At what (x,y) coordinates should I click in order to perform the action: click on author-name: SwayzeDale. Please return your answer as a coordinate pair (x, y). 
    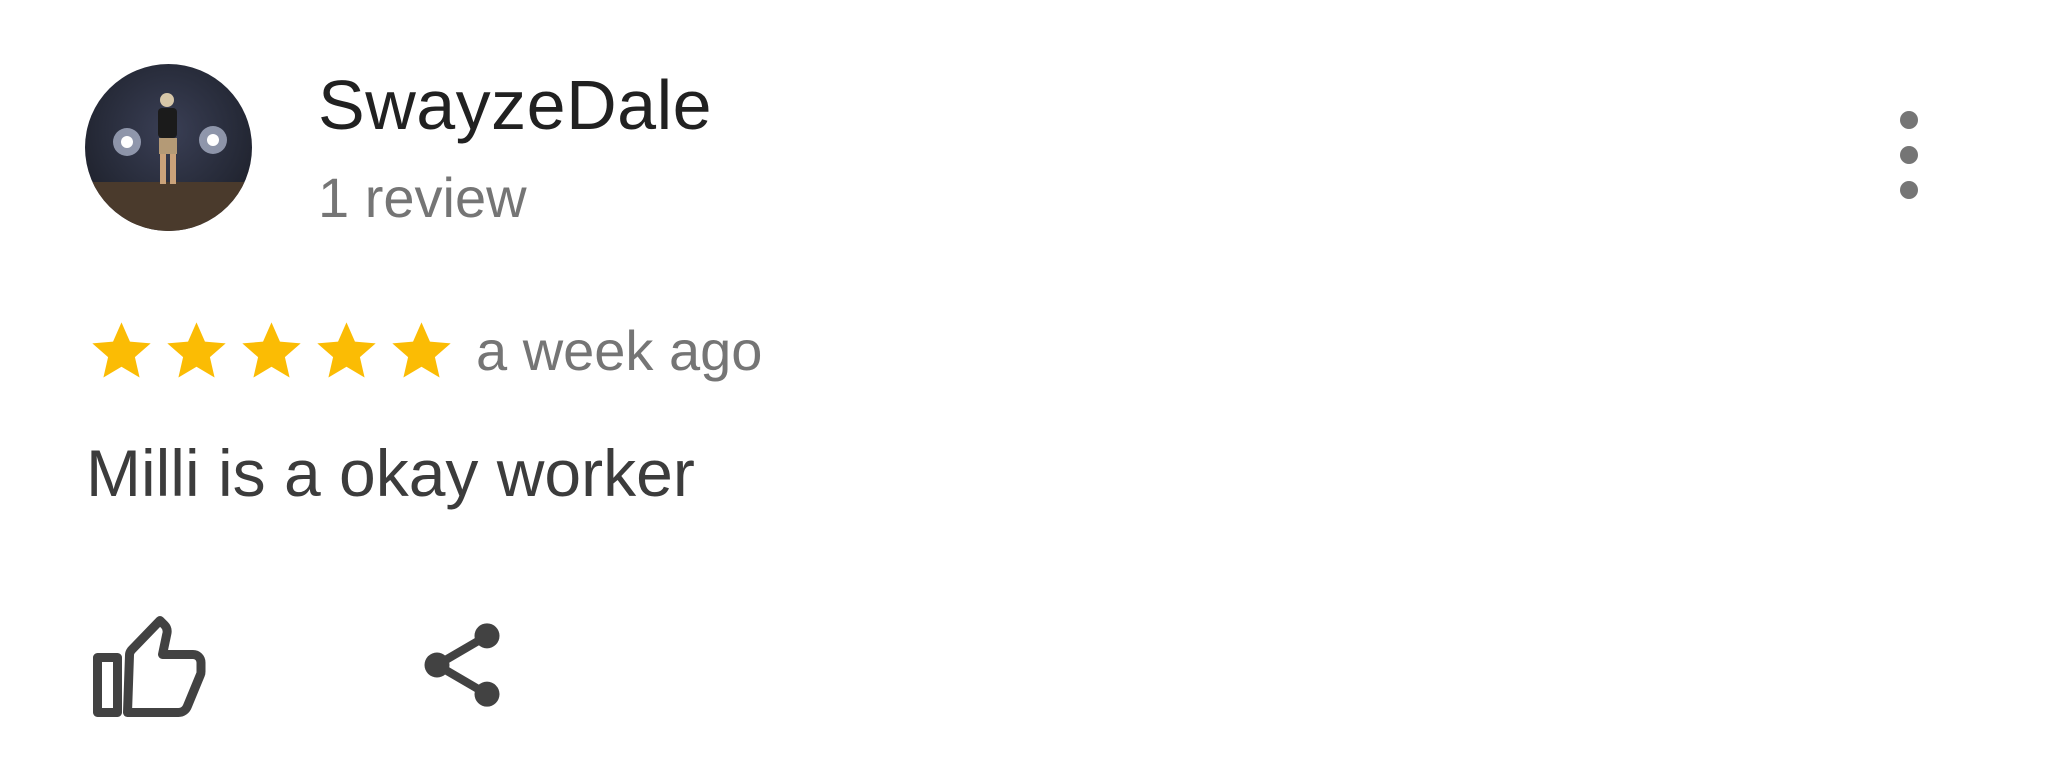
    Looking at the image, I should click on (515, 105).